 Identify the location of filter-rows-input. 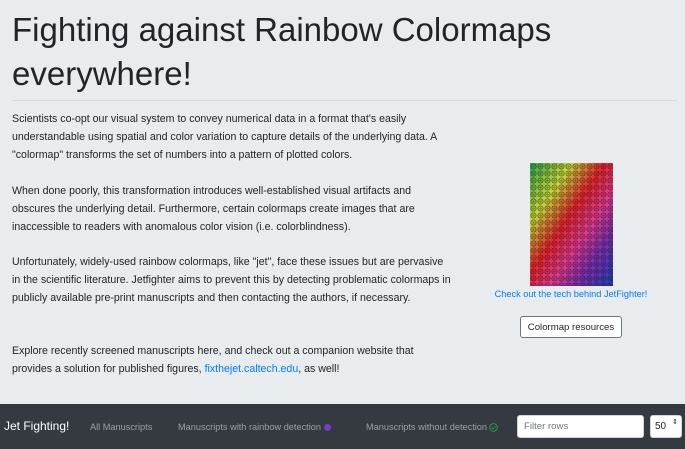
(580, 426).